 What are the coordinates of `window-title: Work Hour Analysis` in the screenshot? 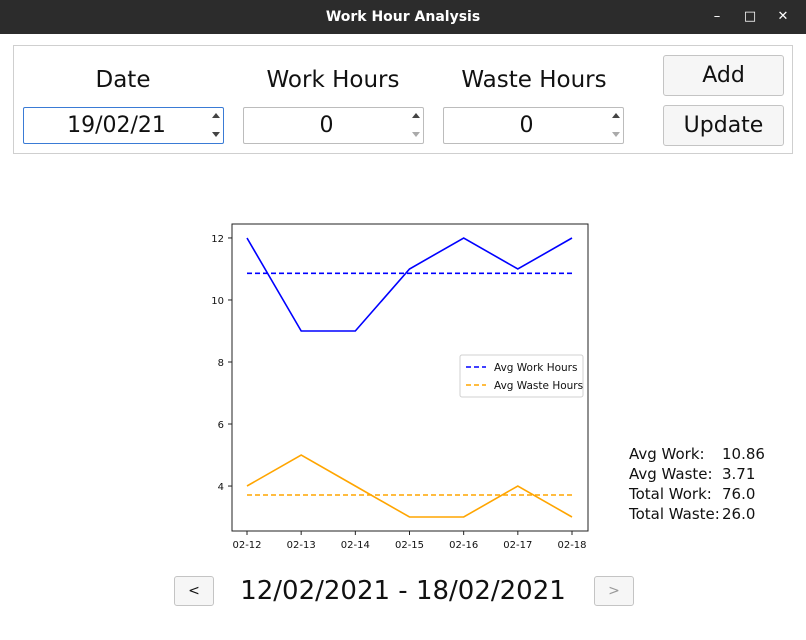 It's located at (403, 17).